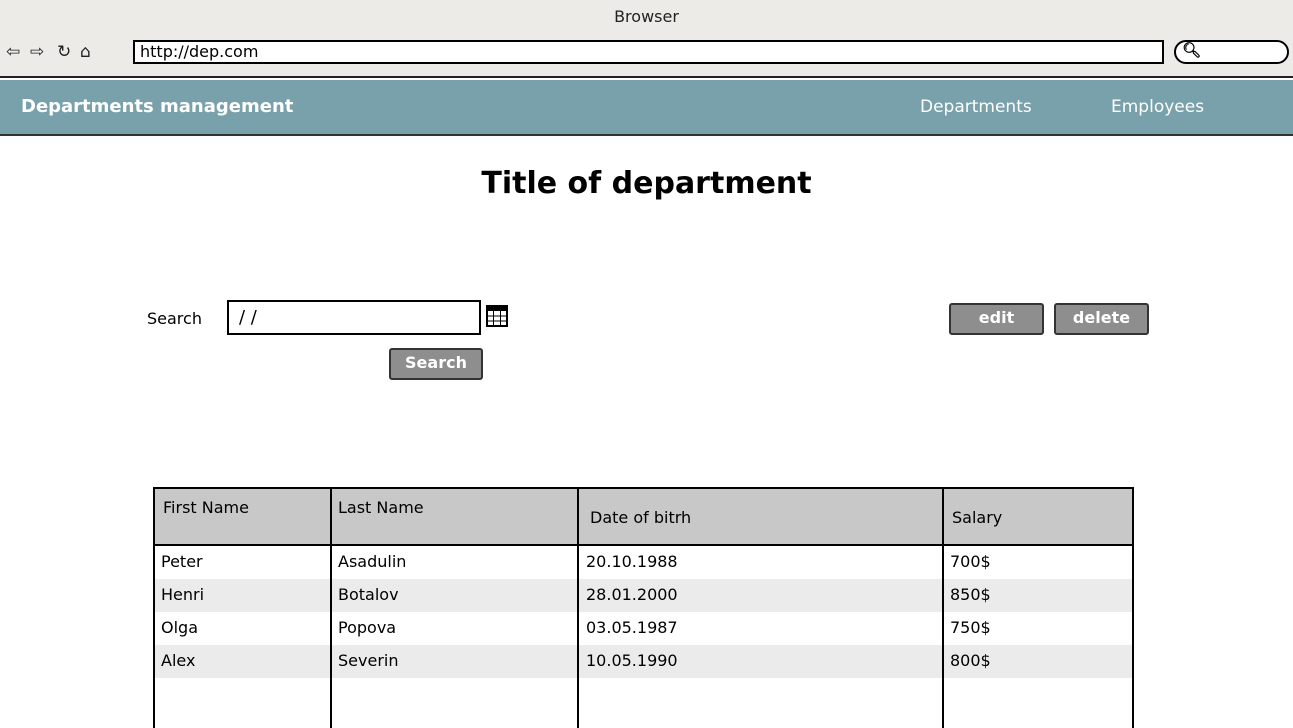 The height and width of the screenshot is (728, 1293). What do you see at coordinates (64, 52) in the screenshot?
I see `reload-icon: ↻` at bounding box center [64, 52].